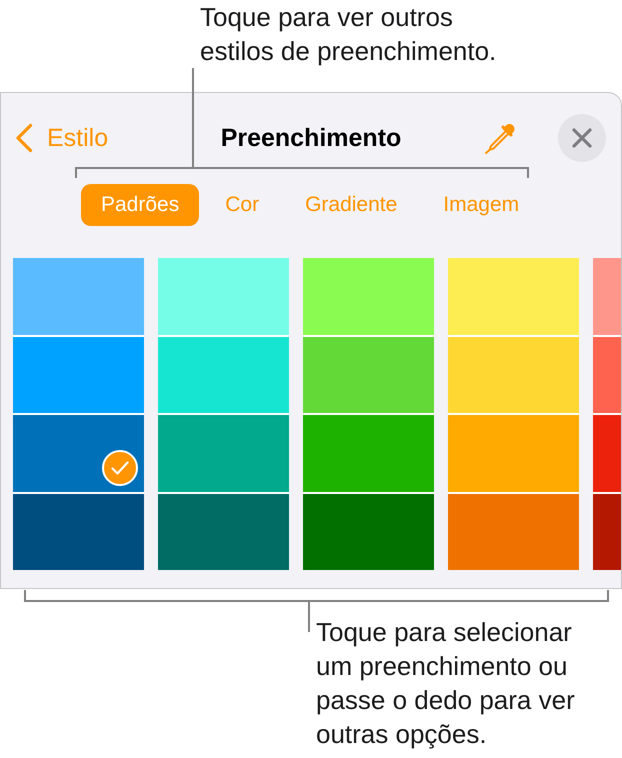  Describe the element at coordinates (481, 205) in the screenshot. I see `tab: Imagem` at that location.